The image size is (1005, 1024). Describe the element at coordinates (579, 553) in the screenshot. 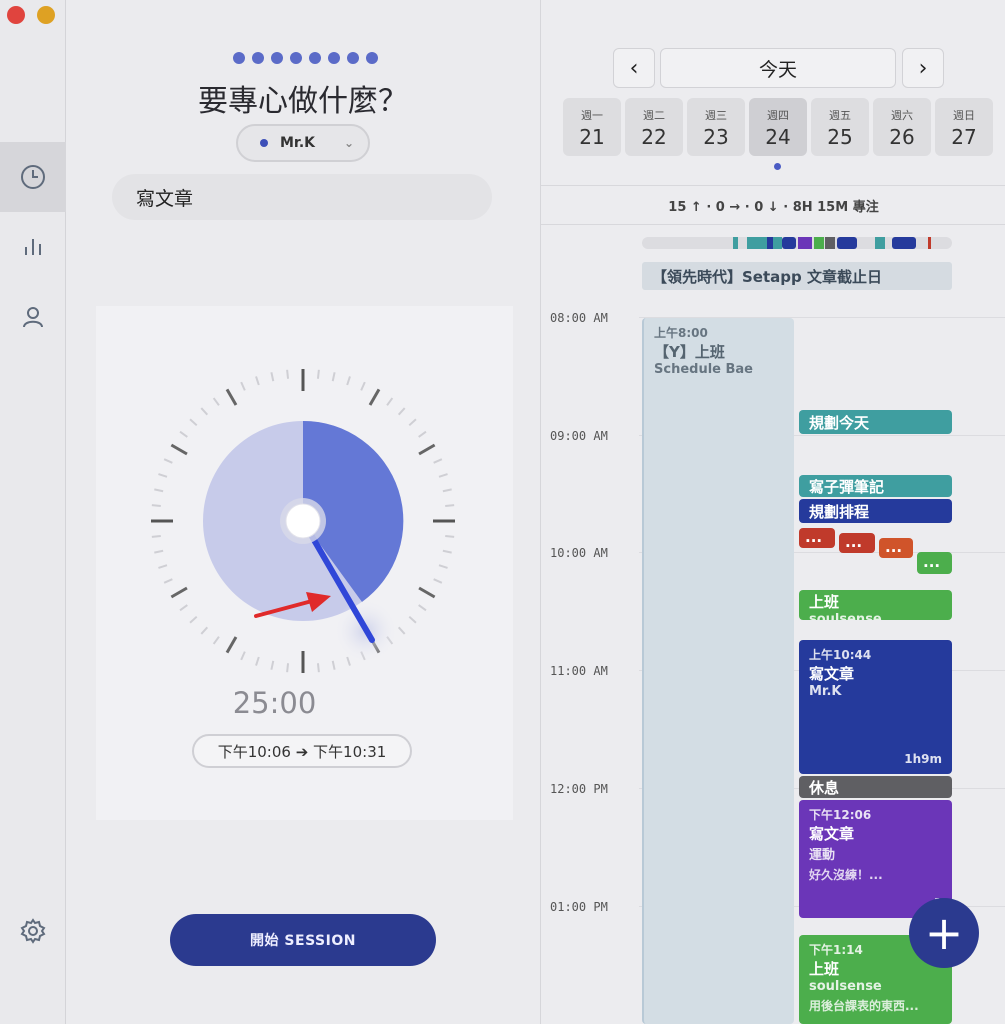

I see `hour-label: 10:00 AM` at that location.